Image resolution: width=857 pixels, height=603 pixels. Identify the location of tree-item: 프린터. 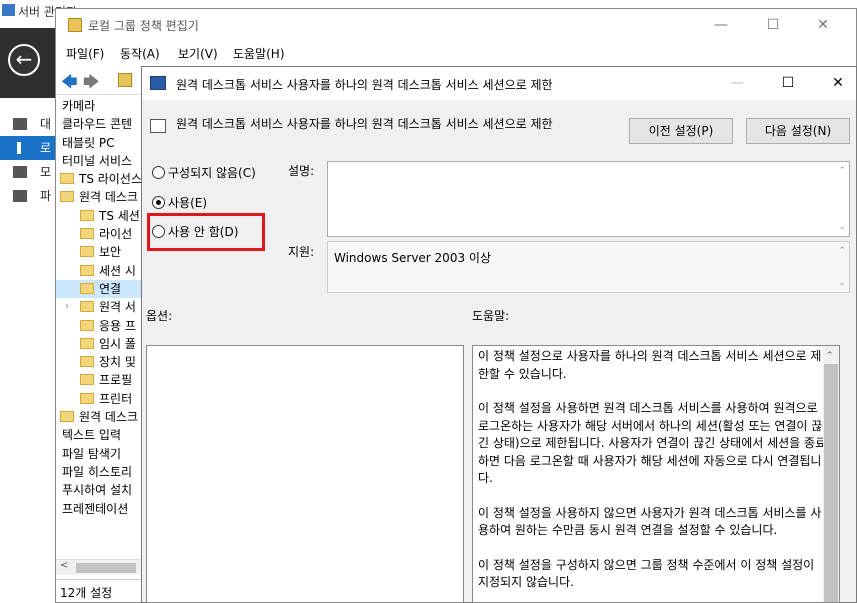
(99, 399).